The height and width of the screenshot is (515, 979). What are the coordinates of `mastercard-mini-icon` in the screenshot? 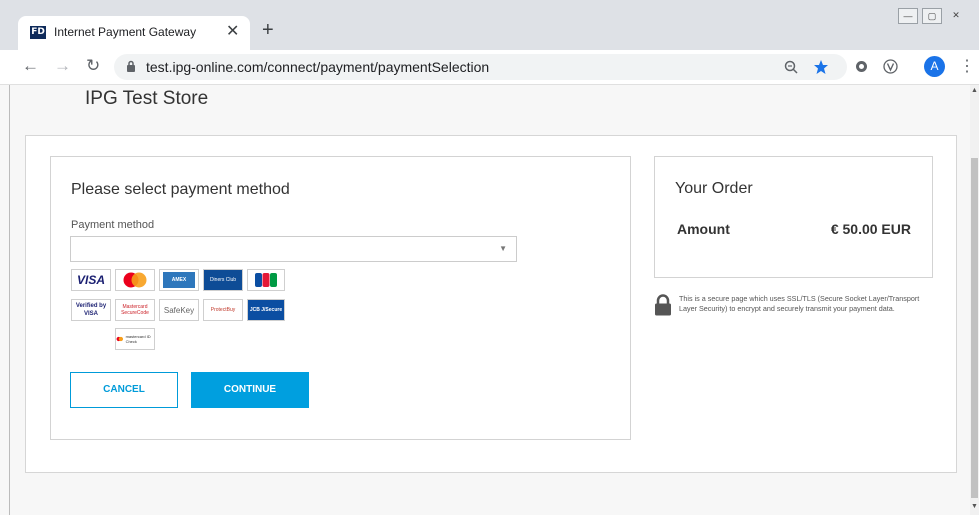 It's located at (120, 339).